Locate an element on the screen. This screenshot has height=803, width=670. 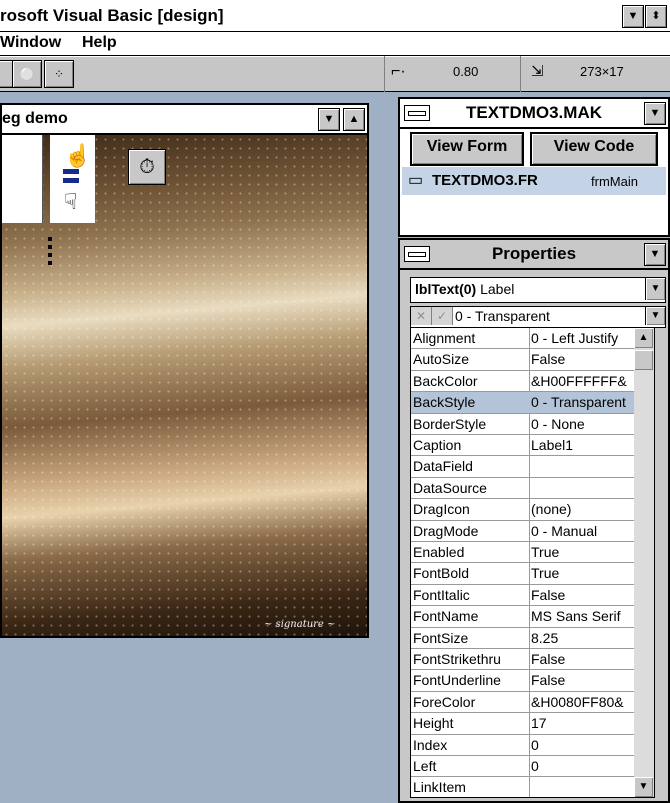
property-row: FontUnderline False is located at coordinates (523, 681).